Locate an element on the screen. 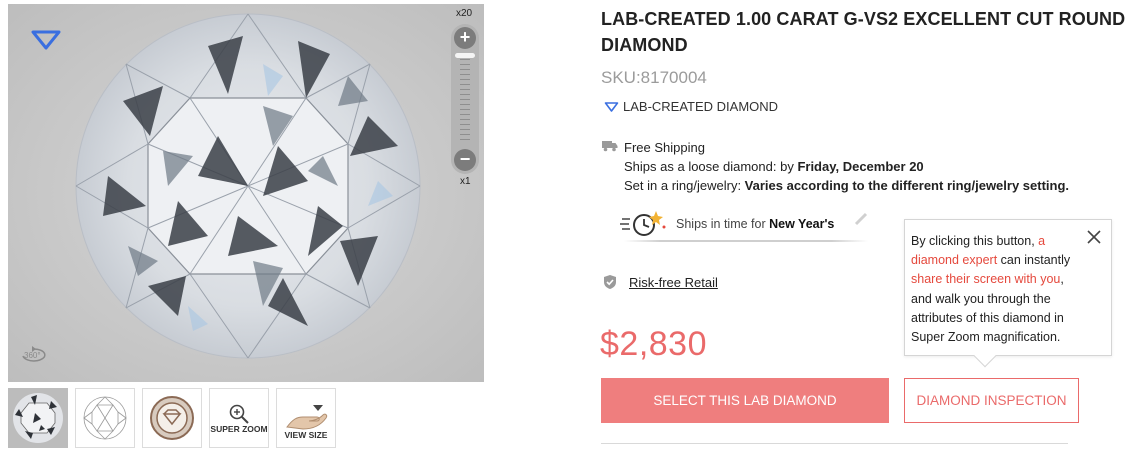 The image size is (1137, 450). truck-icon is located at coordinates (613, 147).